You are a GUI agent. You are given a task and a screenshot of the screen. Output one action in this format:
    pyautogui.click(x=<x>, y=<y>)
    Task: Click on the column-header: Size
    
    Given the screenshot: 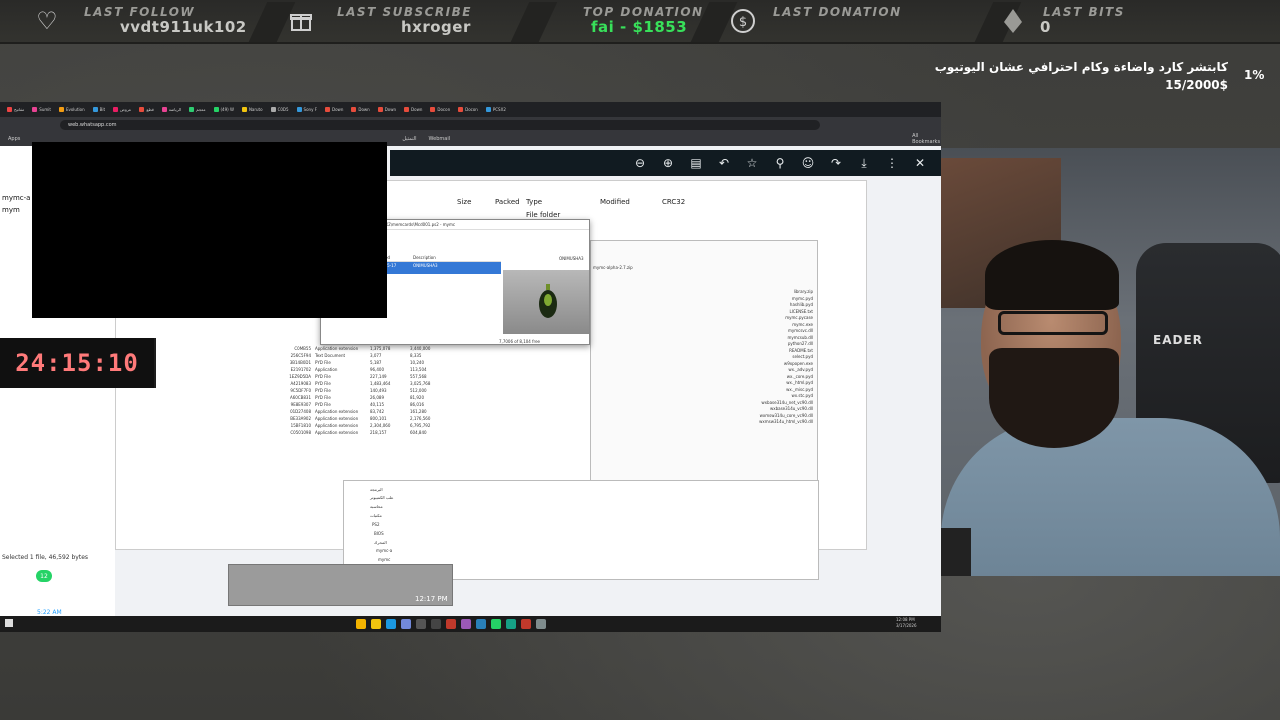 What is the action you would take?
    pyautogui.click(x=464, y=202)
    